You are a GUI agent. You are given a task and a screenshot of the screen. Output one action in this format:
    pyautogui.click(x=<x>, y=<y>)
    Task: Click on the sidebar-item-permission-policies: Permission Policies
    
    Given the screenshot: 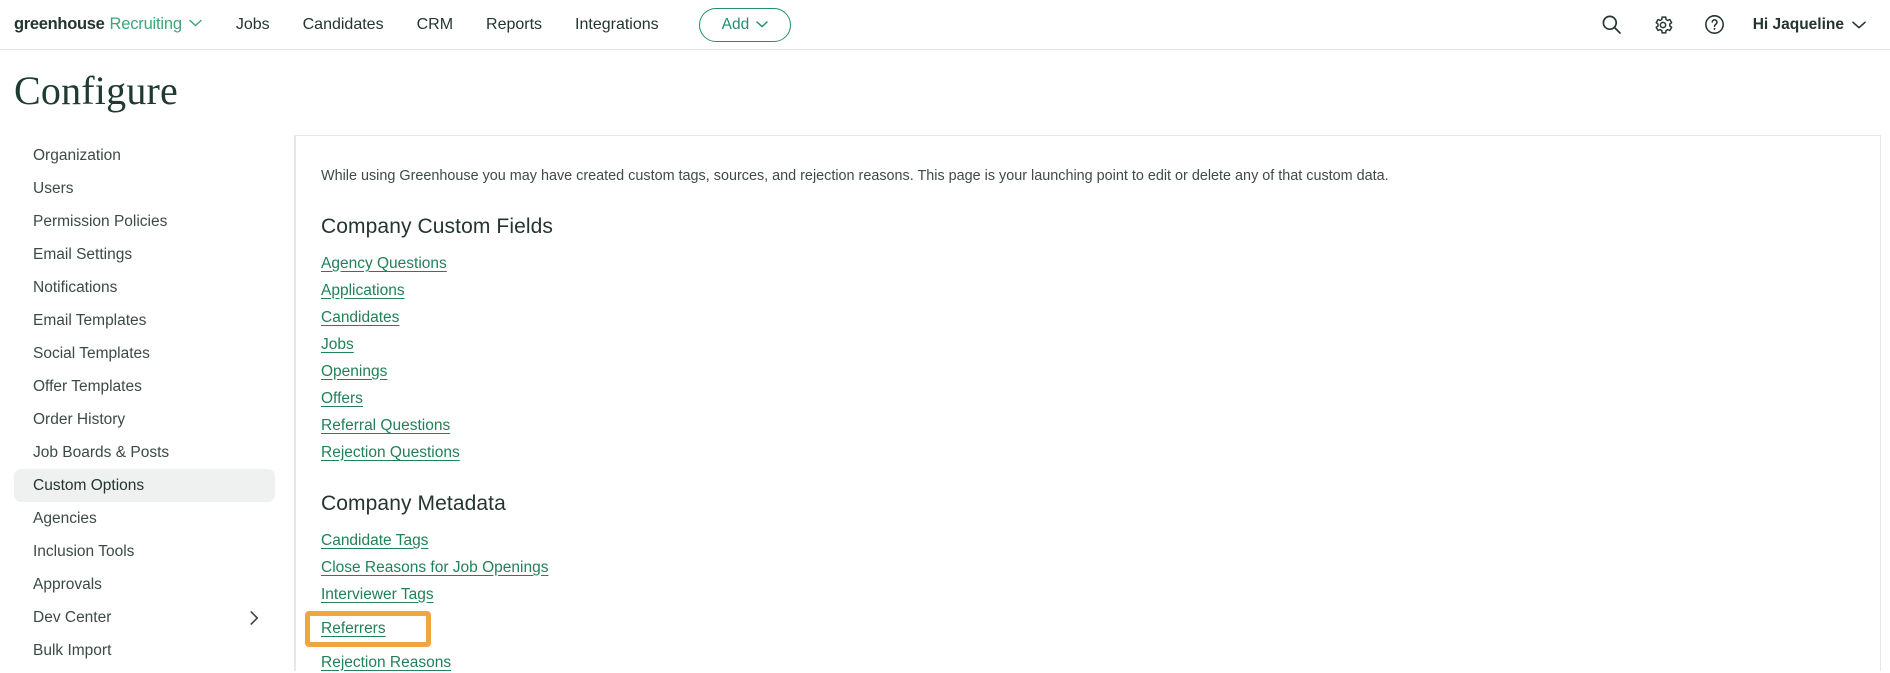 What is the action you would take?
    pyautogui.click(x=144, y=221)
    